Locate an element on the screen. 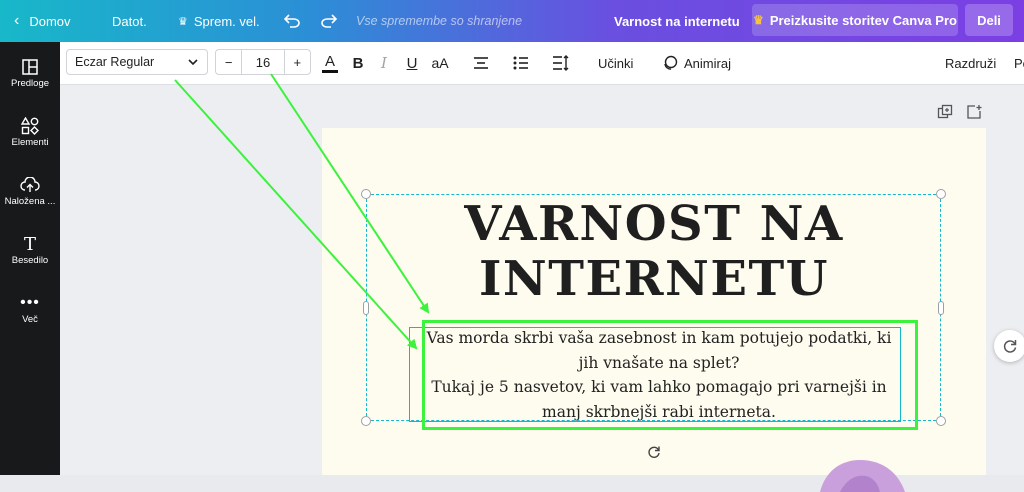 The image size is (1024, 492). sidebar-item-text: T Besedilo is located at coordinates (30, 250).